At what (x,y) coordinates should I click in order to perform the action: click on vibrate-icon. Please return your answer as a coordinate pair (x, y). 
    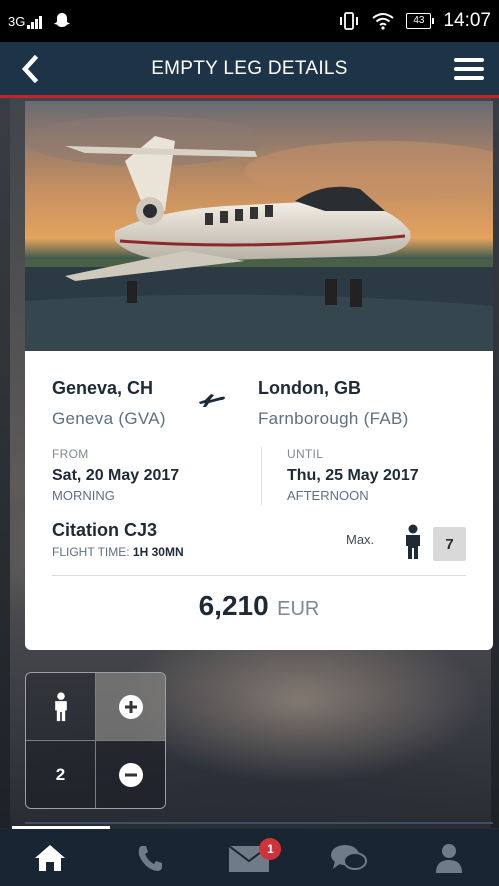
    Looking at the image, I should click on (349, 21).